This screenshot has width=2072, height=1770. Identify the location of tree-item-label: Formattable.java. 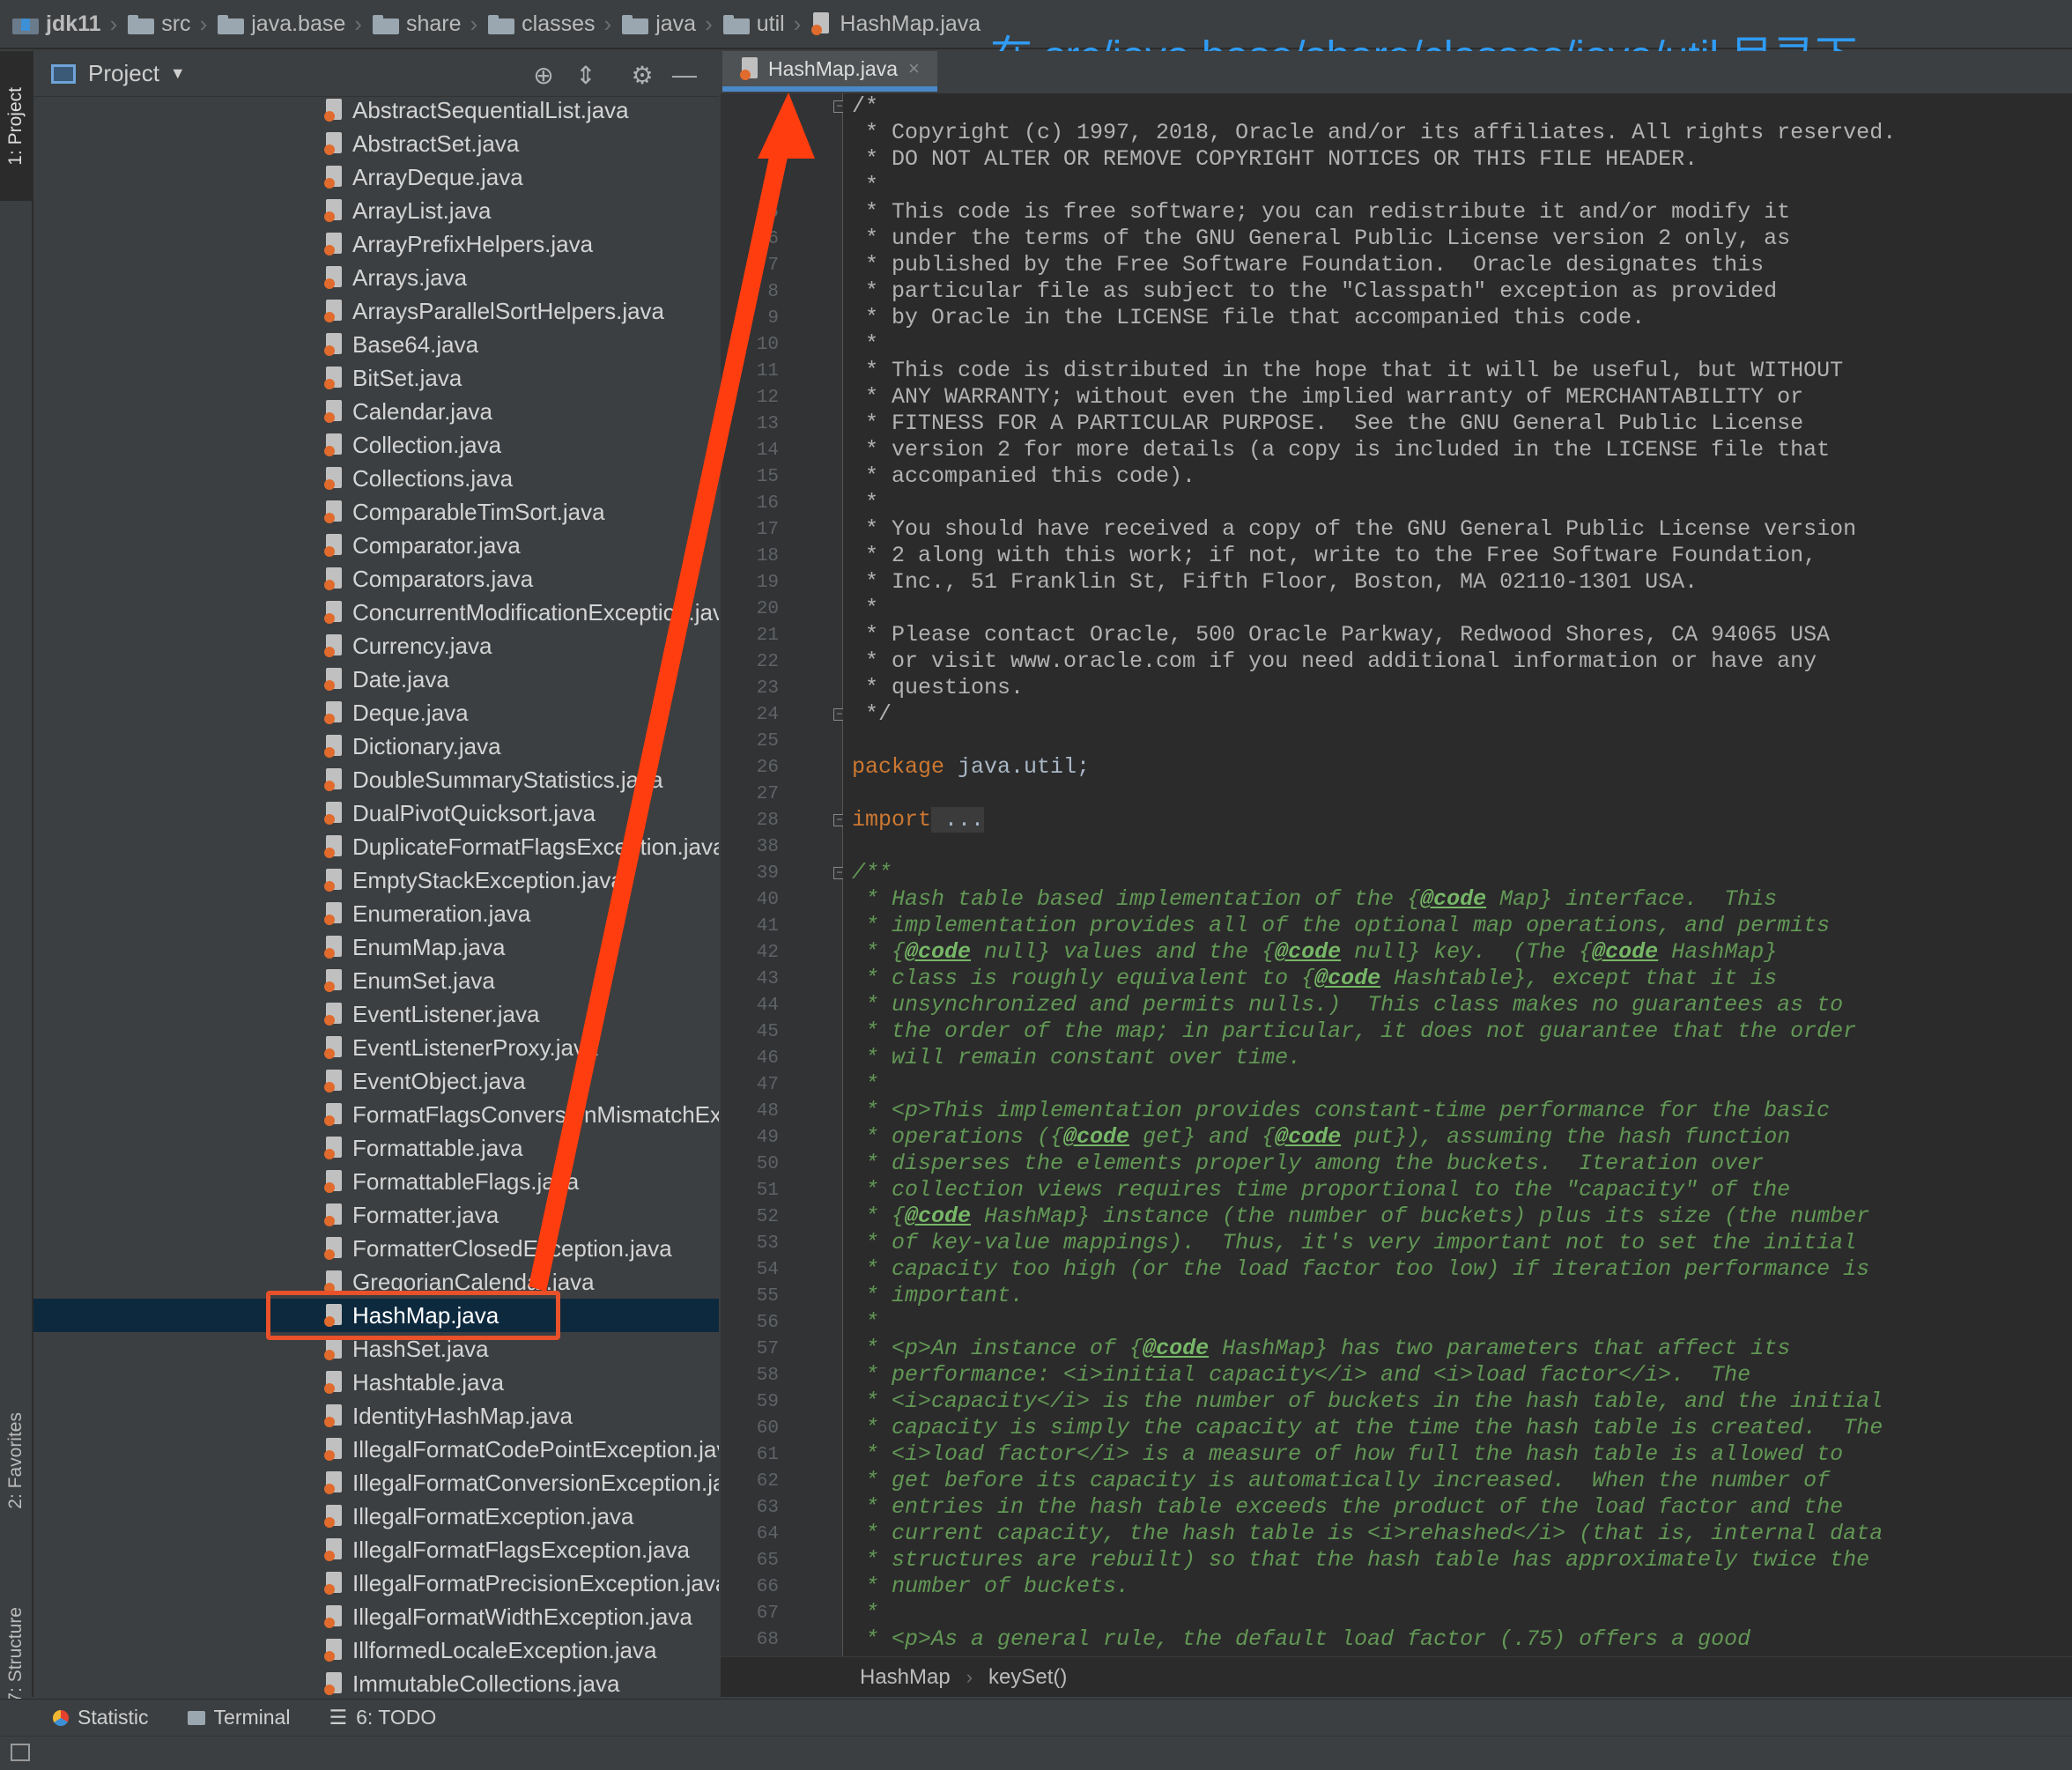
(437, 1147).